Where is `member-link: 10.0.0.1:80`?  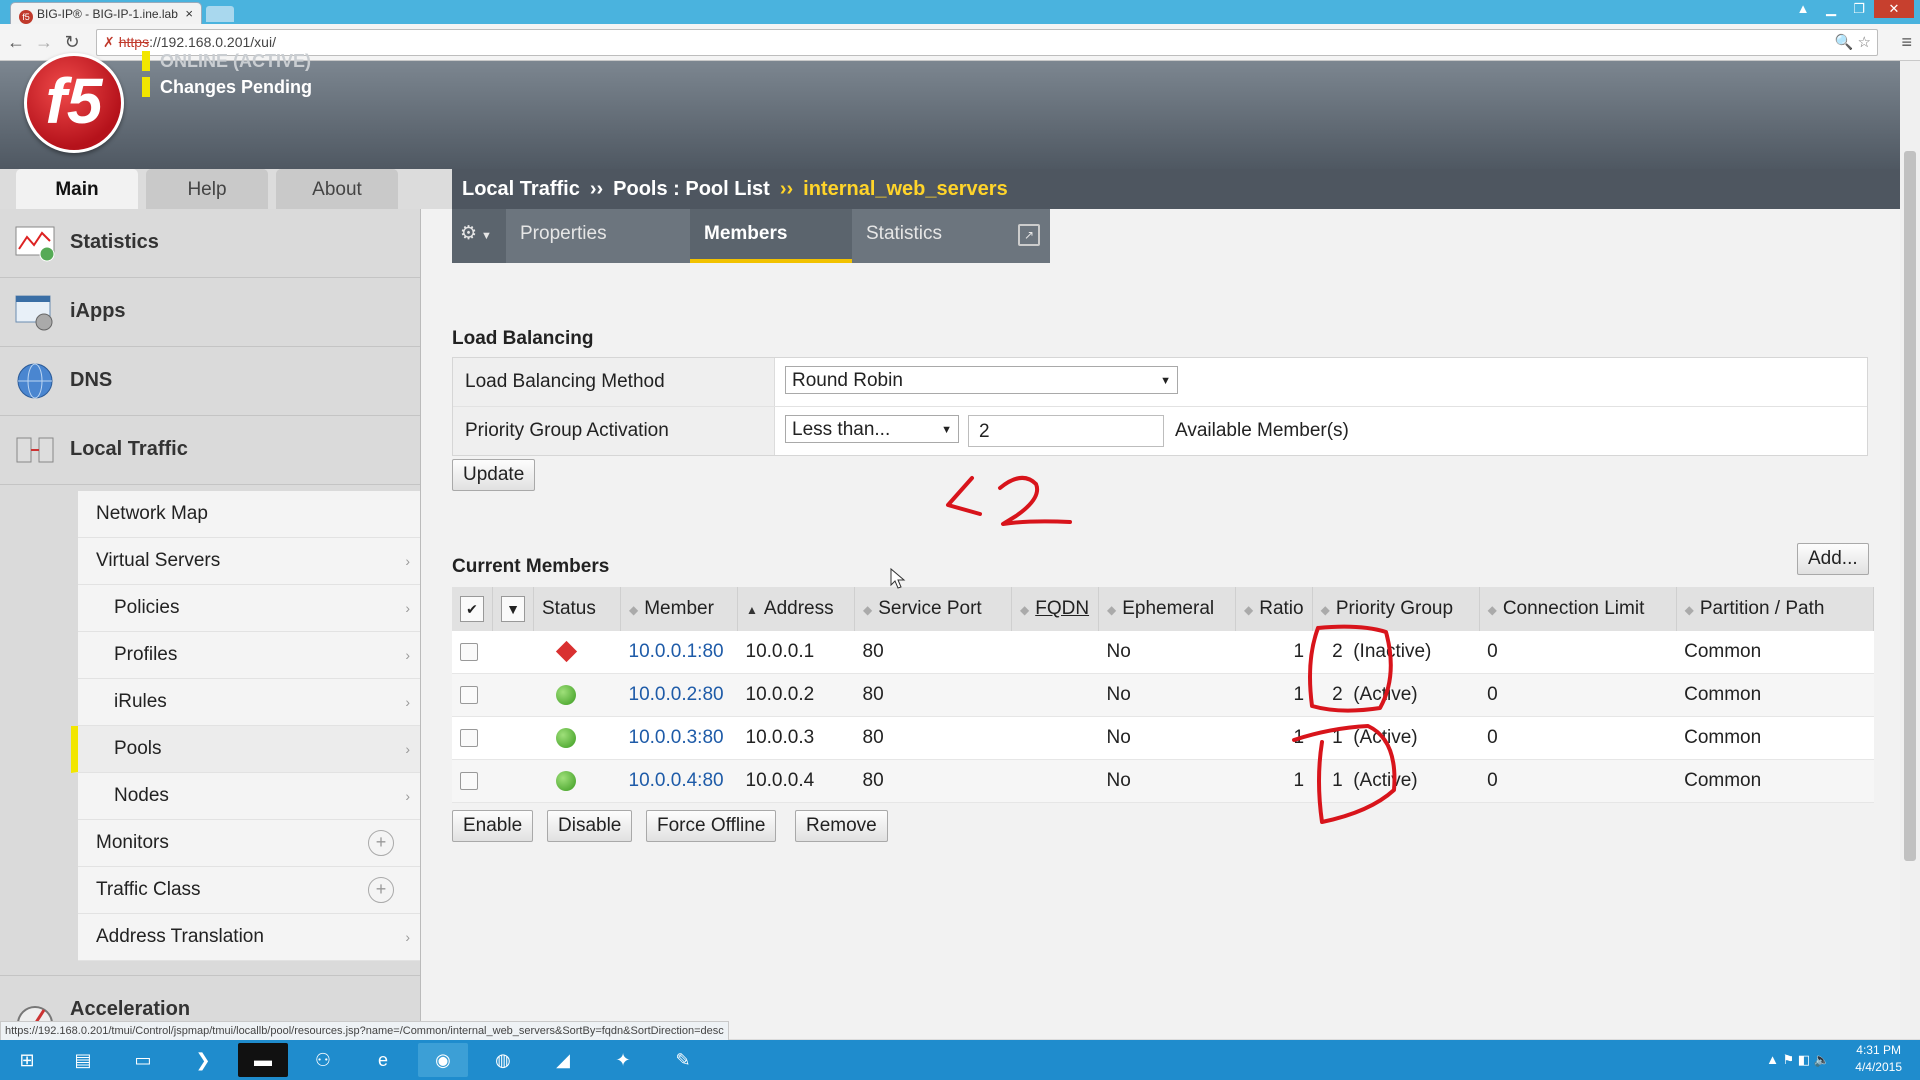
member-link: 10.0.0.1:80 is located at coordinates (676, 651).